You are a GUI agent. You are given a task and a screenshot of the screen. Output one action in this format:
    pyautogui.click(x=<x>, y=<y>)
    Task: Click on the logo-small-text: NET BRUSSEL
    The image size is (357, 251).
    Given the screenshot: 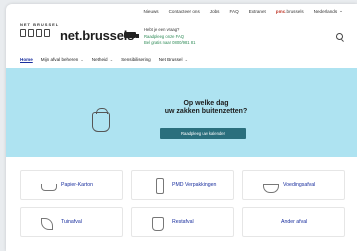 What is the action you would take?
    pyautogui.click(x=40, y=24)
    